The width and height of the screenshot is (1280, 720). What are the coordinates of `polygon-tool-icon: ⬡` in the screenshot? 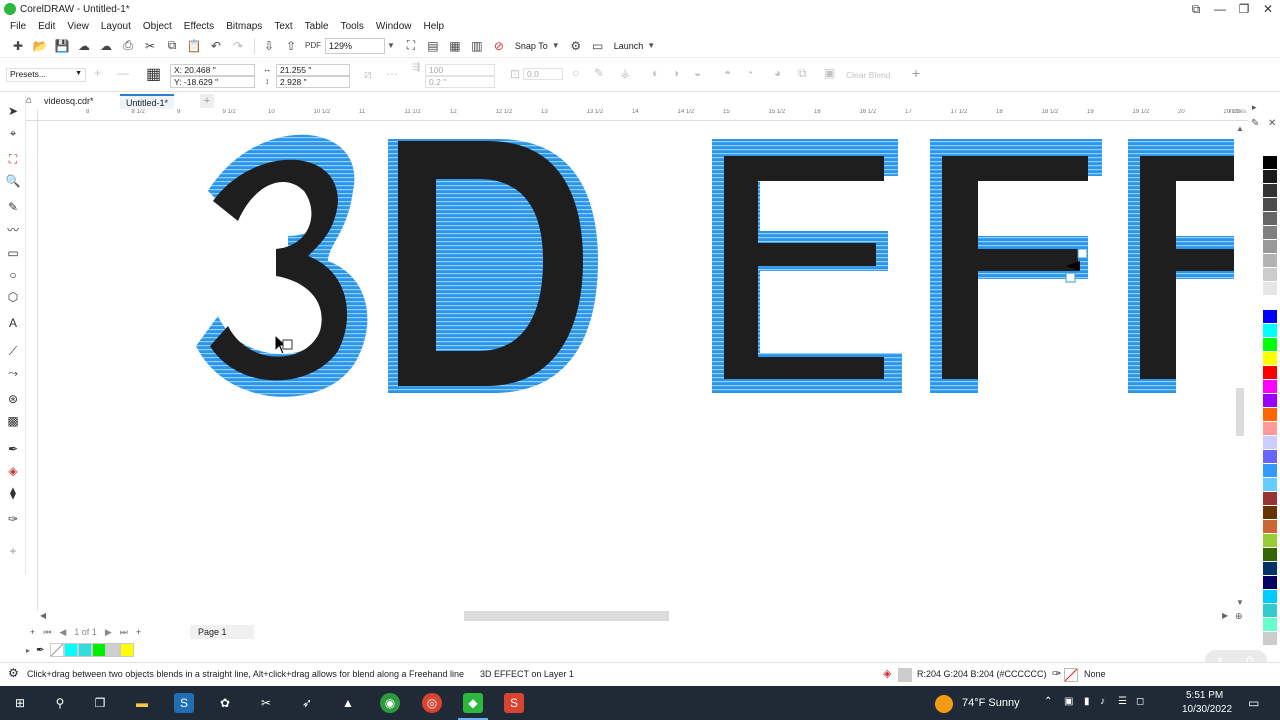 It's located at (13, 297).